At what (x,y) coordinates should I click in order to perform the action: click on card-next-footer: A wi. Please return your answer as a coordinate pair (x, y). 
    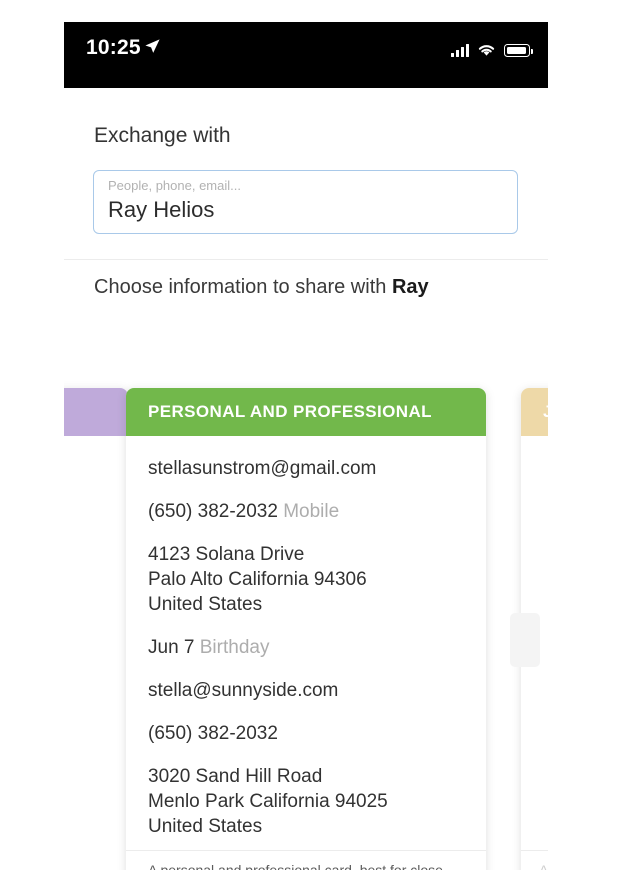
    Looking at the image, I should click on (534, 860).